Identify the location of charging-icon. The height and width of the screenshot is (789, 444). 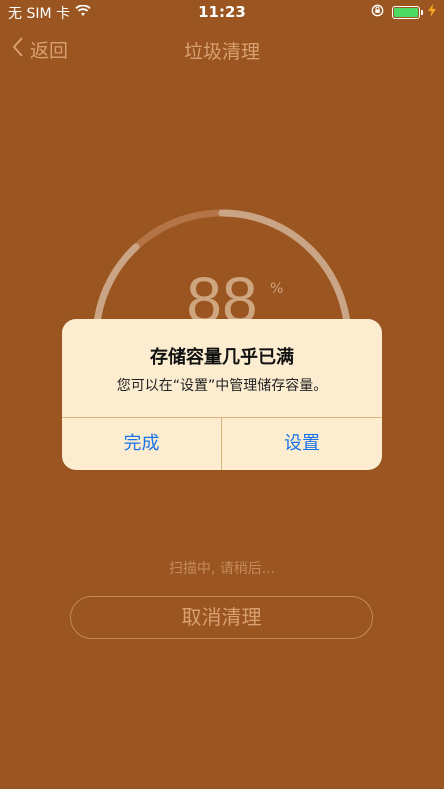
(432, 12).